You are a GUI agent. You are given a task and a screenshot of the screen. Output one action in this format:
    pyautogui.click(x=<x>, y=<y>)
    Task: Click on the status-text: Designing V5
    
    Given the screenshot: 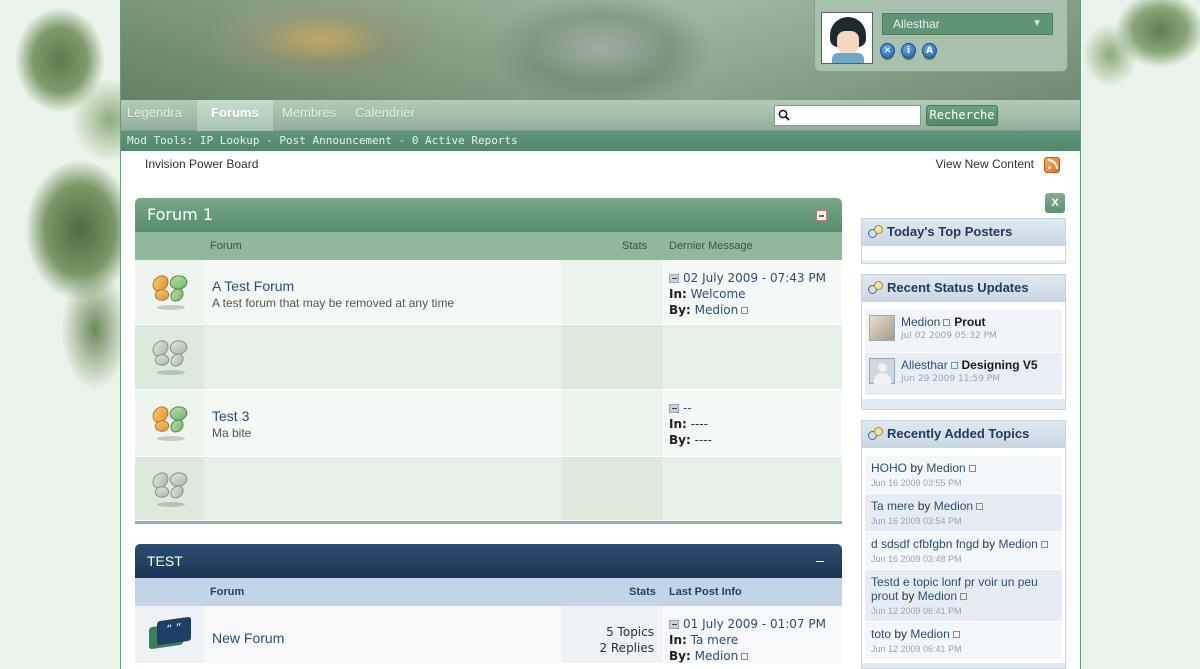 What is the action you would take?
    pyautogui.click(x=999, y=365)
    